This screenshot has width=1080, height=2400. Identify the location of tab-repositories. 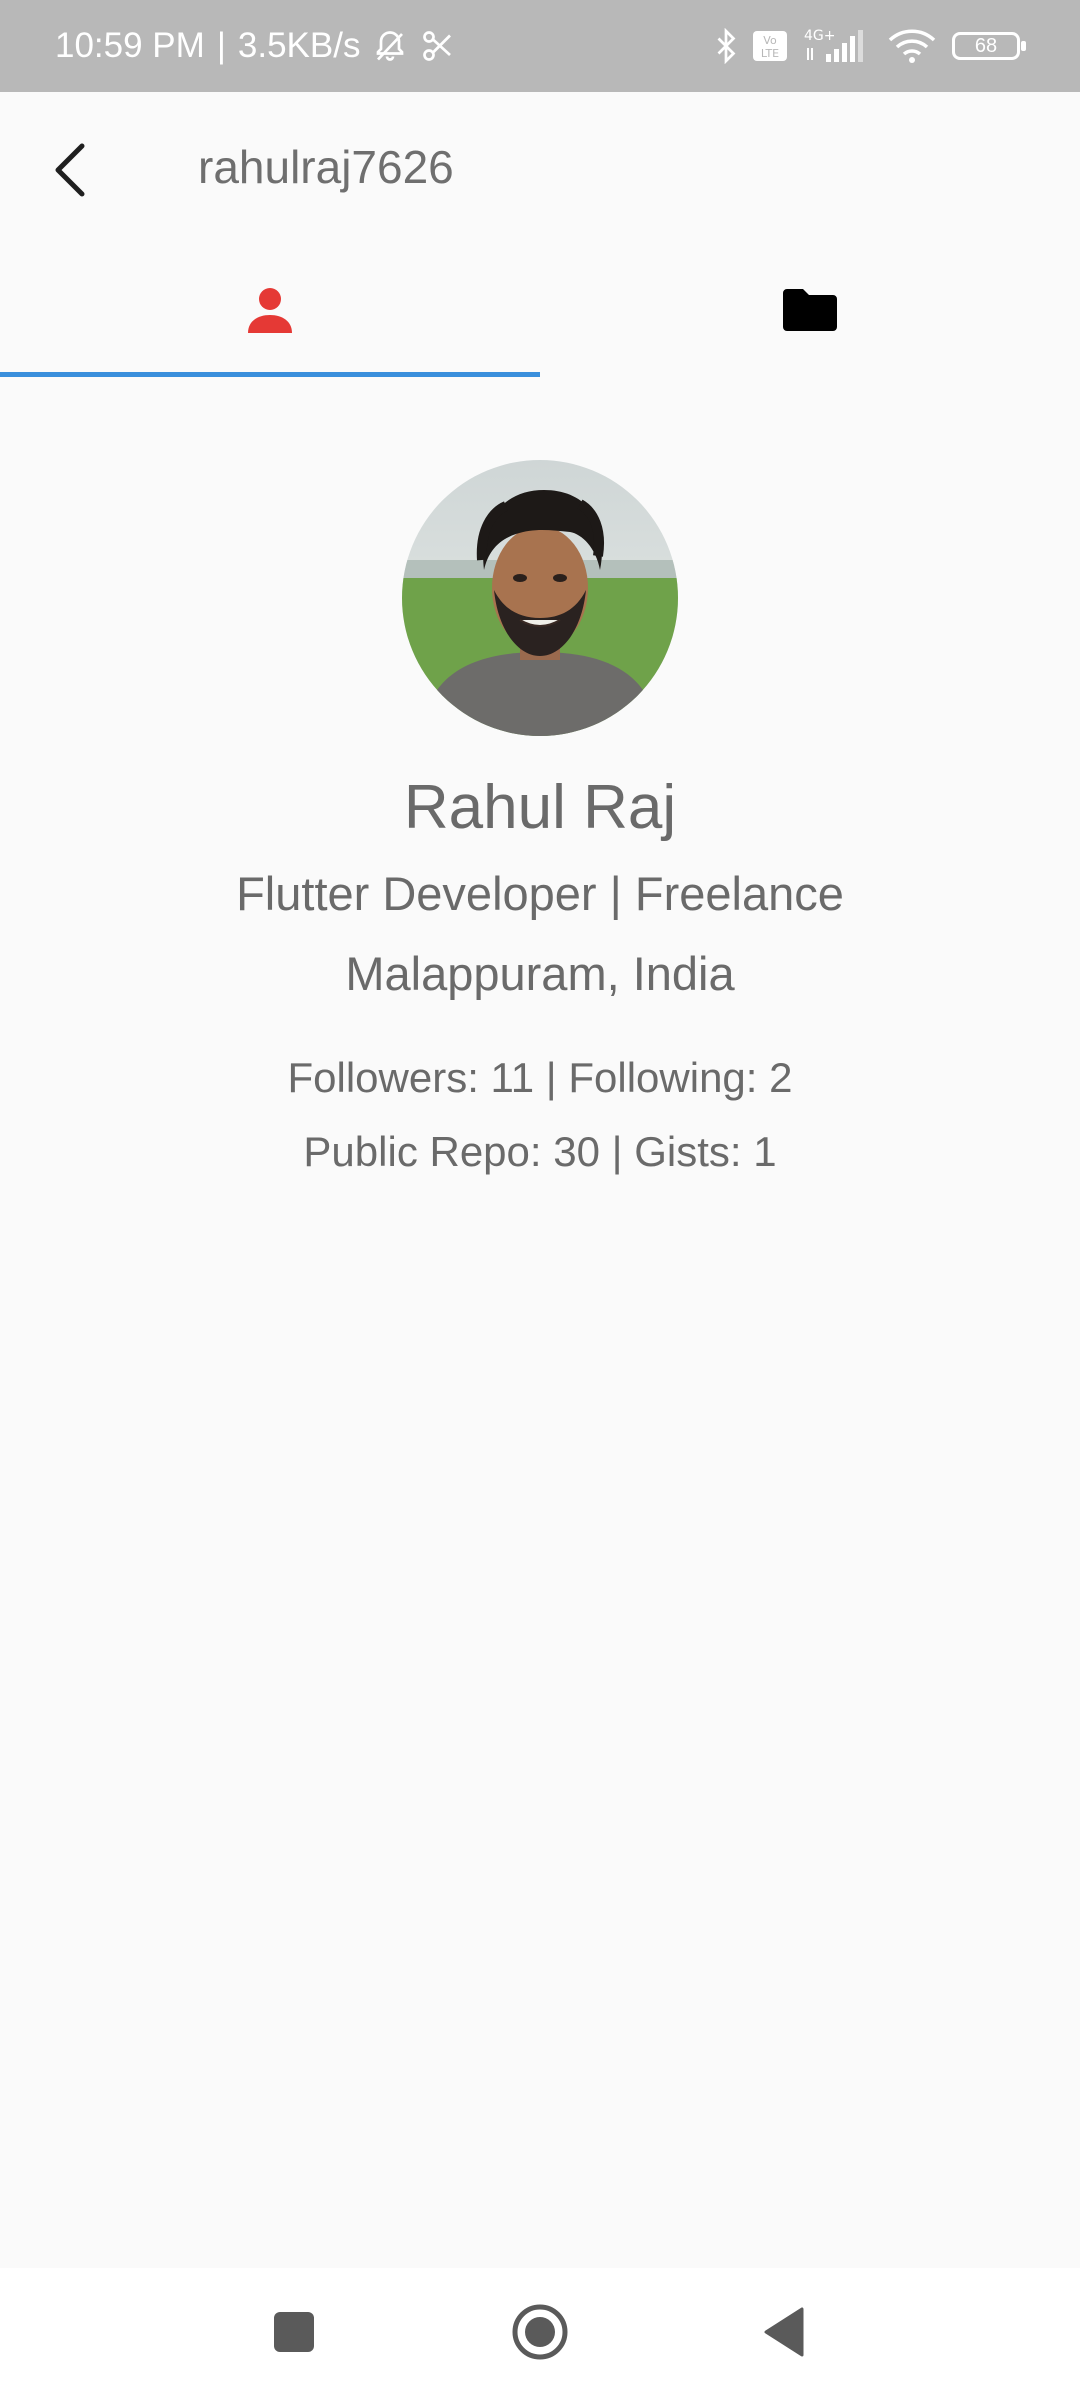
(810, 312).